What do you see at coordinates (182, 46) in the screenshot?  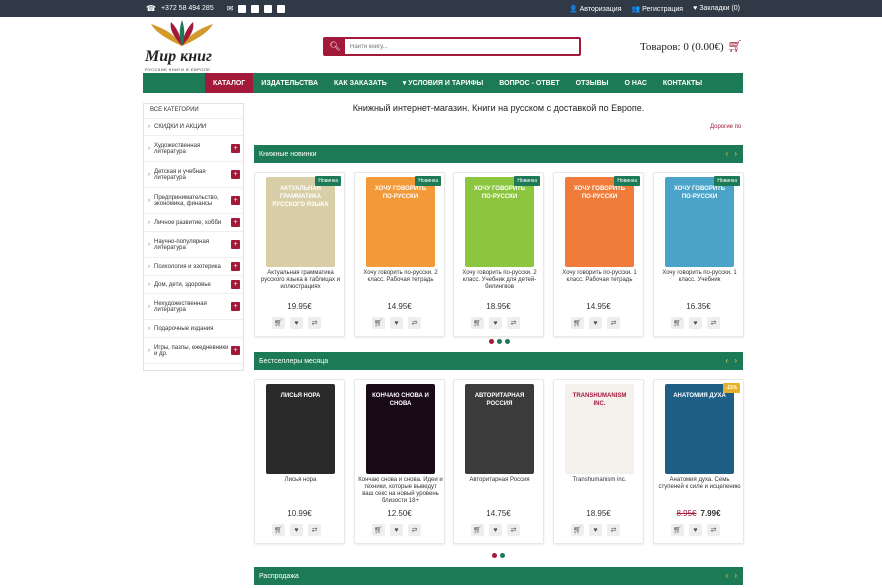 I see `site-logo: Мир книг РУССКИЕ КНИГИ В ЕВРОПЕ` at bounding box center [182, 46].